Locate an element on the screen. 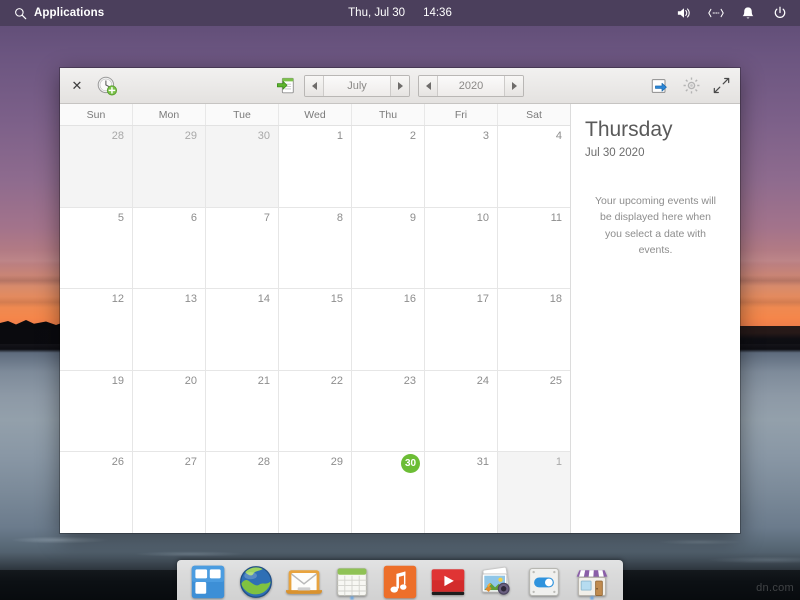 The width and height of the screenshot is (800, 600). day-cell: 7 is located at coordinates (242, 248).